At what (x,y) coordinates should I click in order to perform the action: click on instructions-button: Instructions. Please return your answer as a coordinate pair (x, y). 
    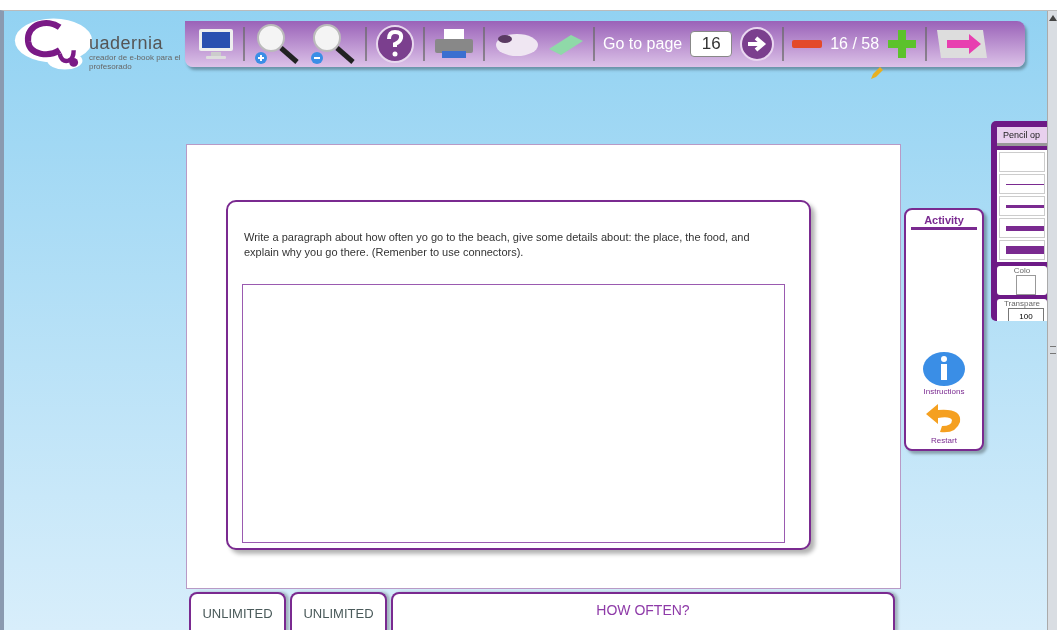
    Looking at the image, I should click on (944, 373).